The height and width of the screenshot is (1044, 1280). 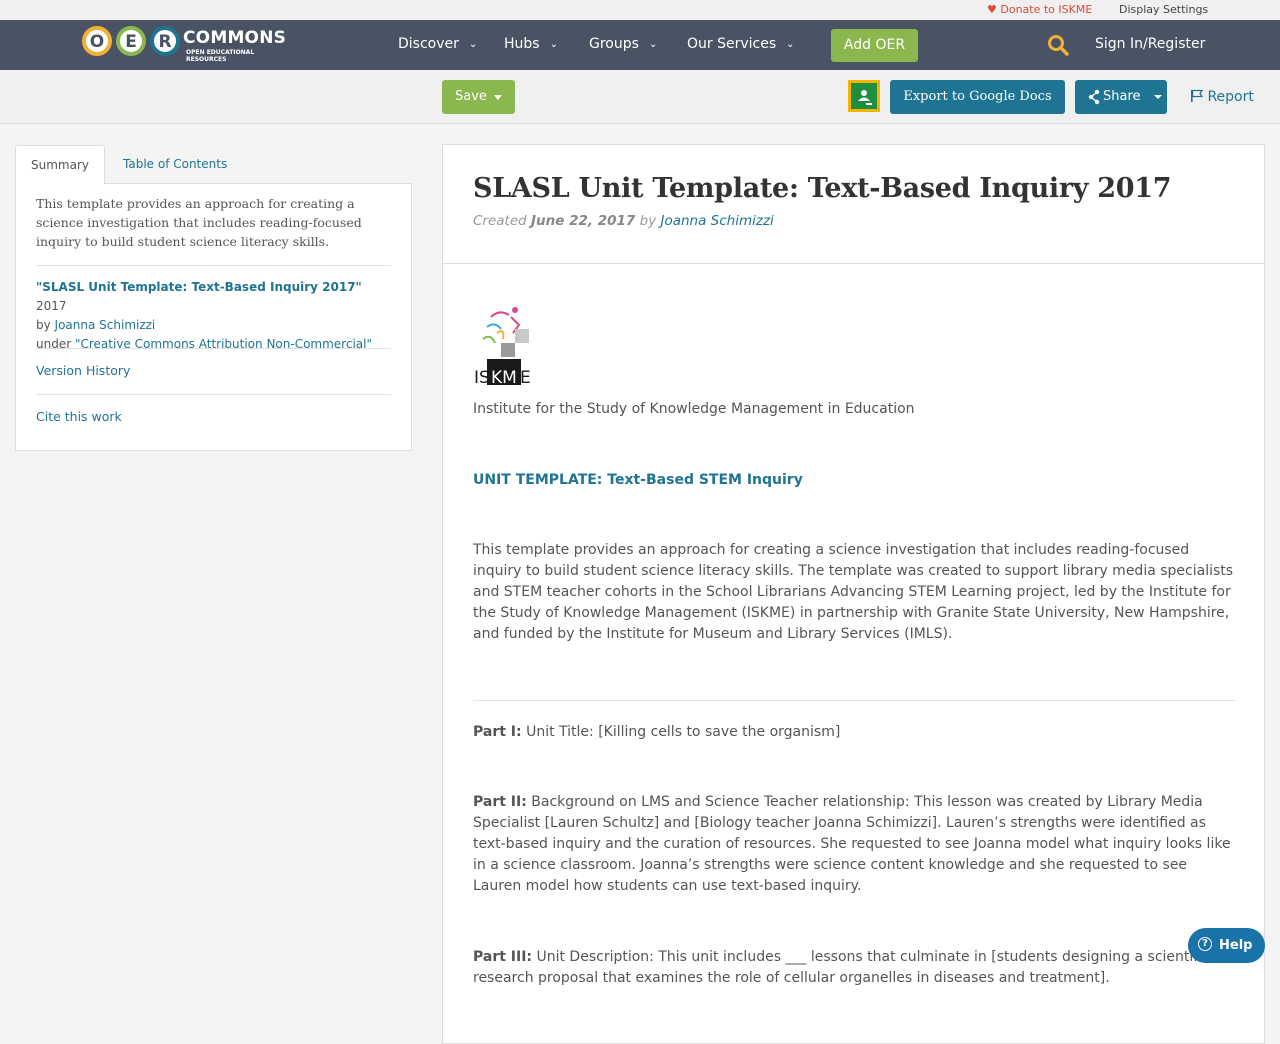 What do you see at coordinates (1046, 9) in the screenshot?
I see `donate-label: Donate to ISKME` at bounding box center [1046, 9].